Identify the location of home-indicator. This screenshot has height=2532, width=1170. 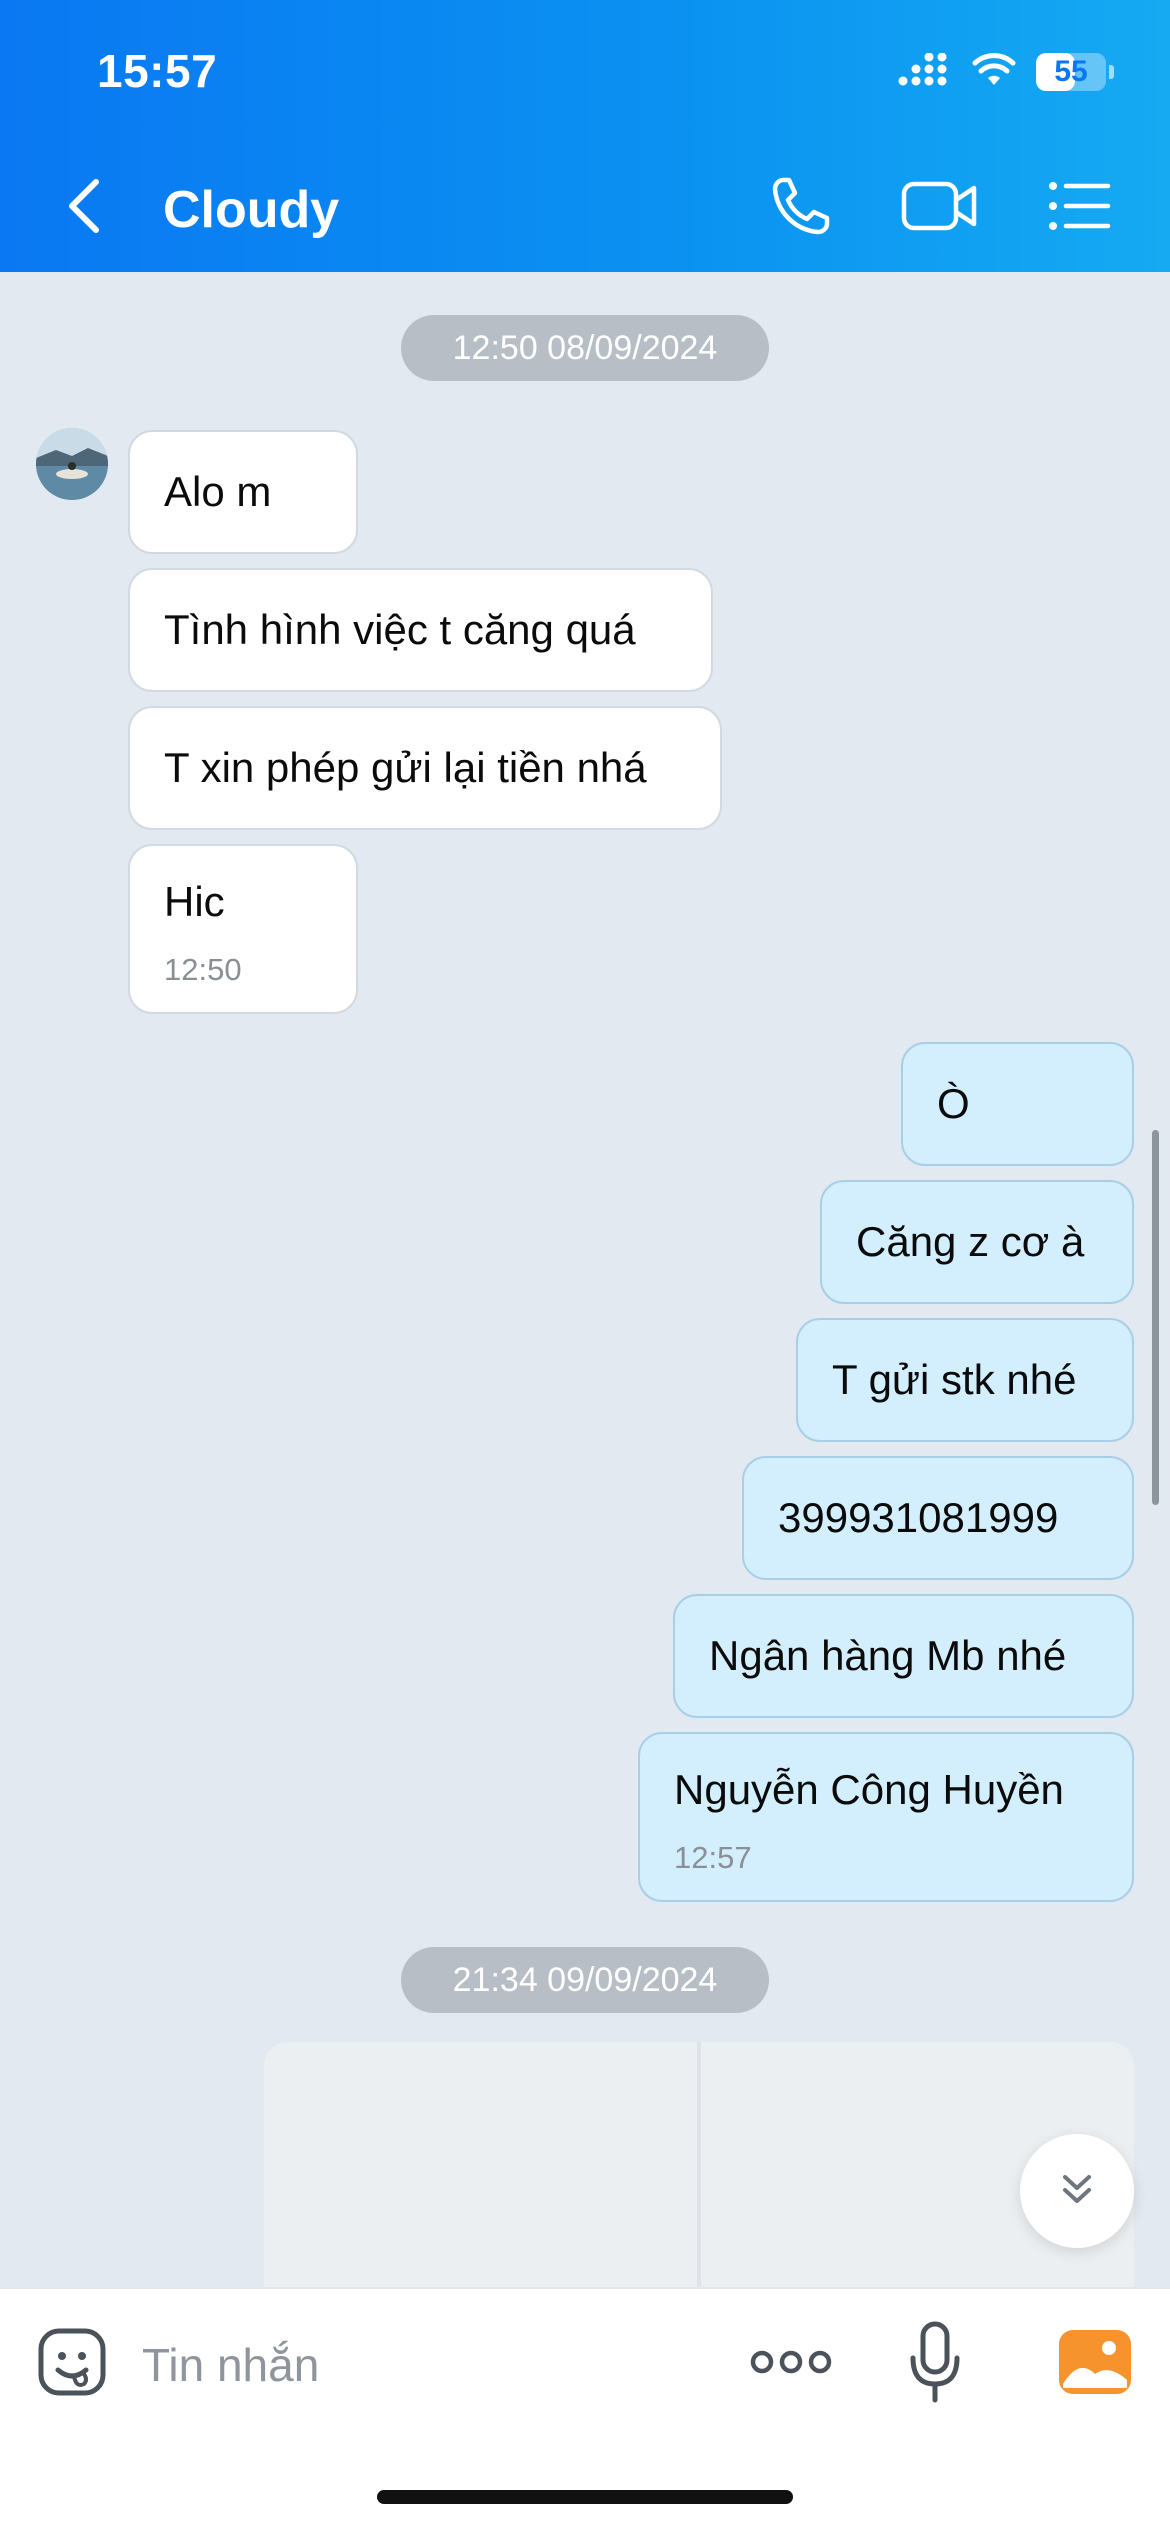
(585, 2497).